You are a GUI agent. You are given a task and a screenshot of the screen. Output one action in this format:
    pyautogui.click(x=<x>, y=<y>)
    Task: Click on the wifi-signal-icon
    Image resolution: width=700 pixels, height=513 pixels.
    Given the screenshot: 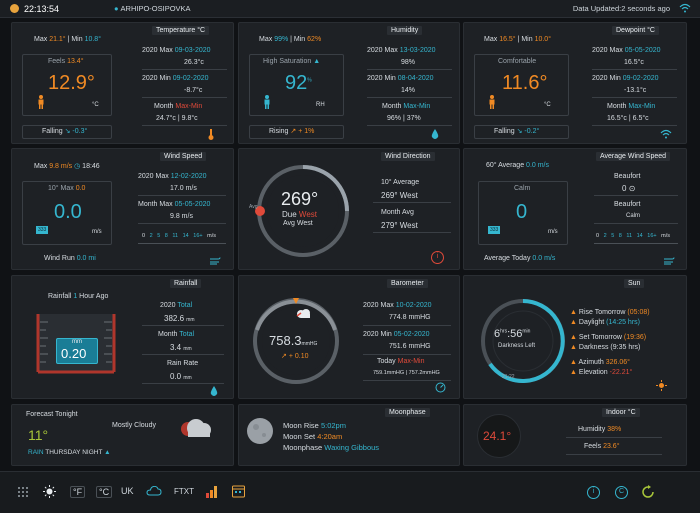 What is the action you would take?
    pyautogui.click(x=666, y=135)
    